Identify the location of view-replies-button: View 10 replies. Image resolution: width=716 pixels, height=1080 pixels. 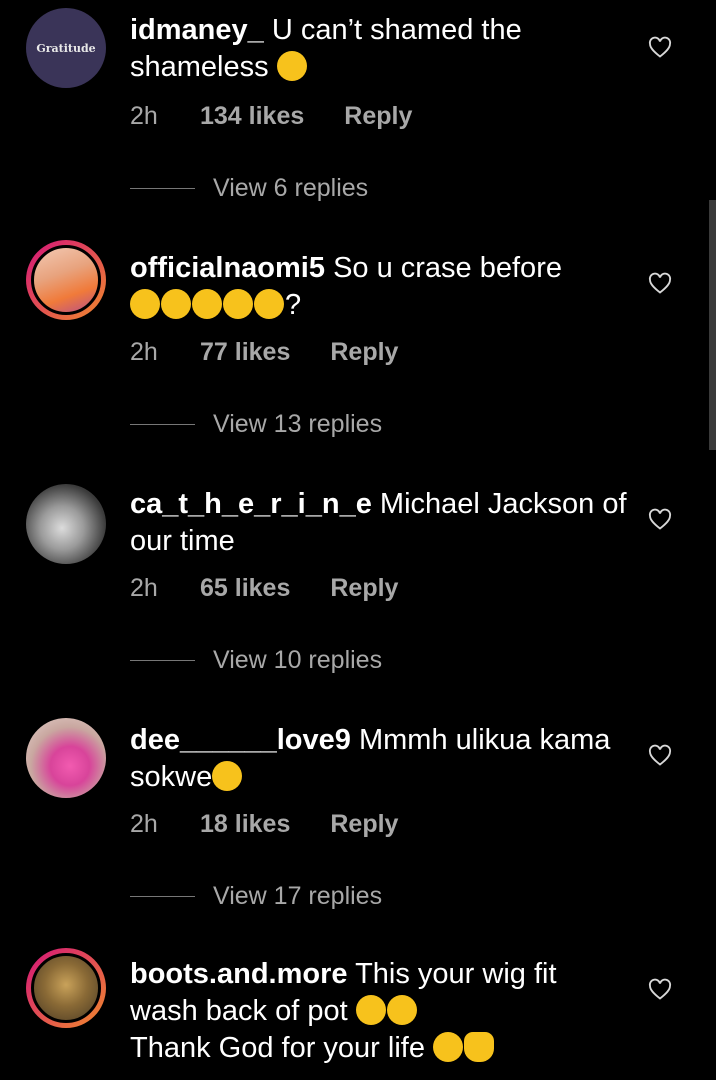
(256, 660).